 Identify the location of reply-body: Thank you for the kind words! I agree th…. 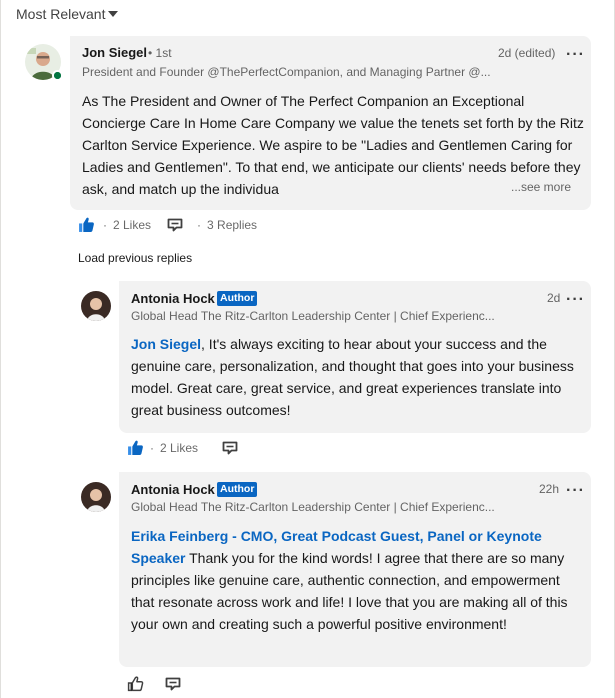
(349, 591).